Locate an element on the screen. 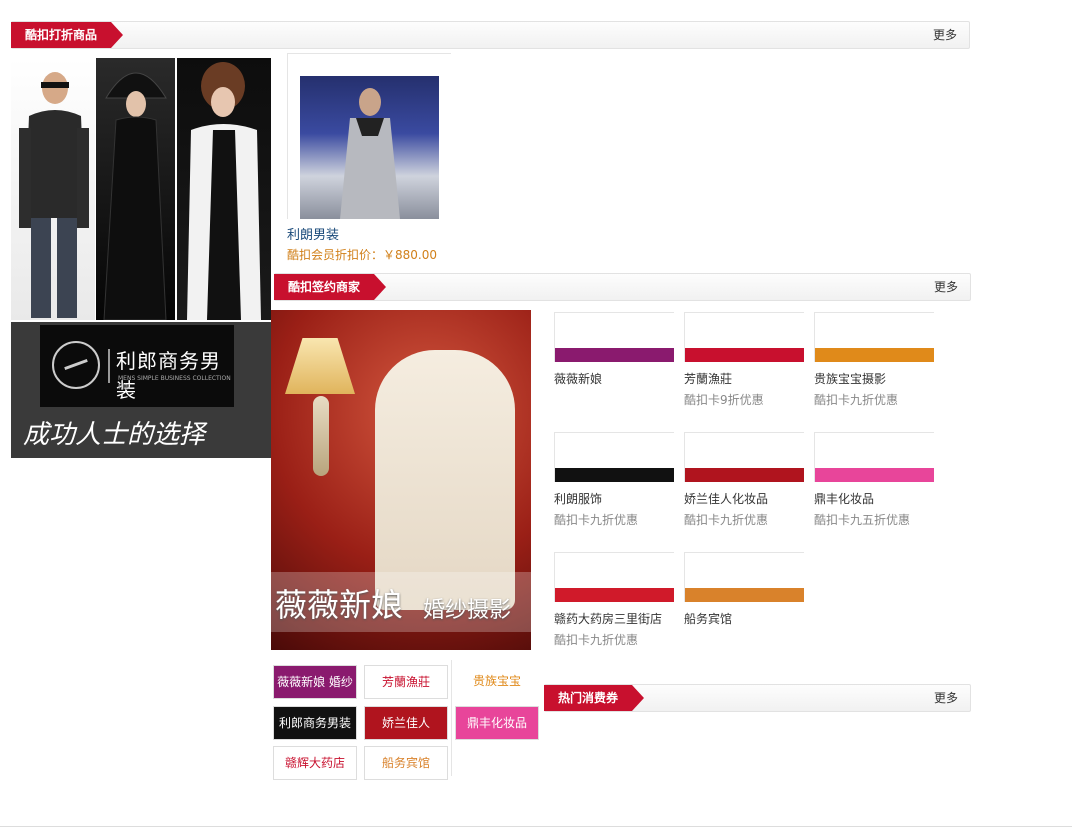 Image resolution: width=1072 pixels, height=828 pixels. fashion-photo-leather-jacket is located at coordinates (53, 189).